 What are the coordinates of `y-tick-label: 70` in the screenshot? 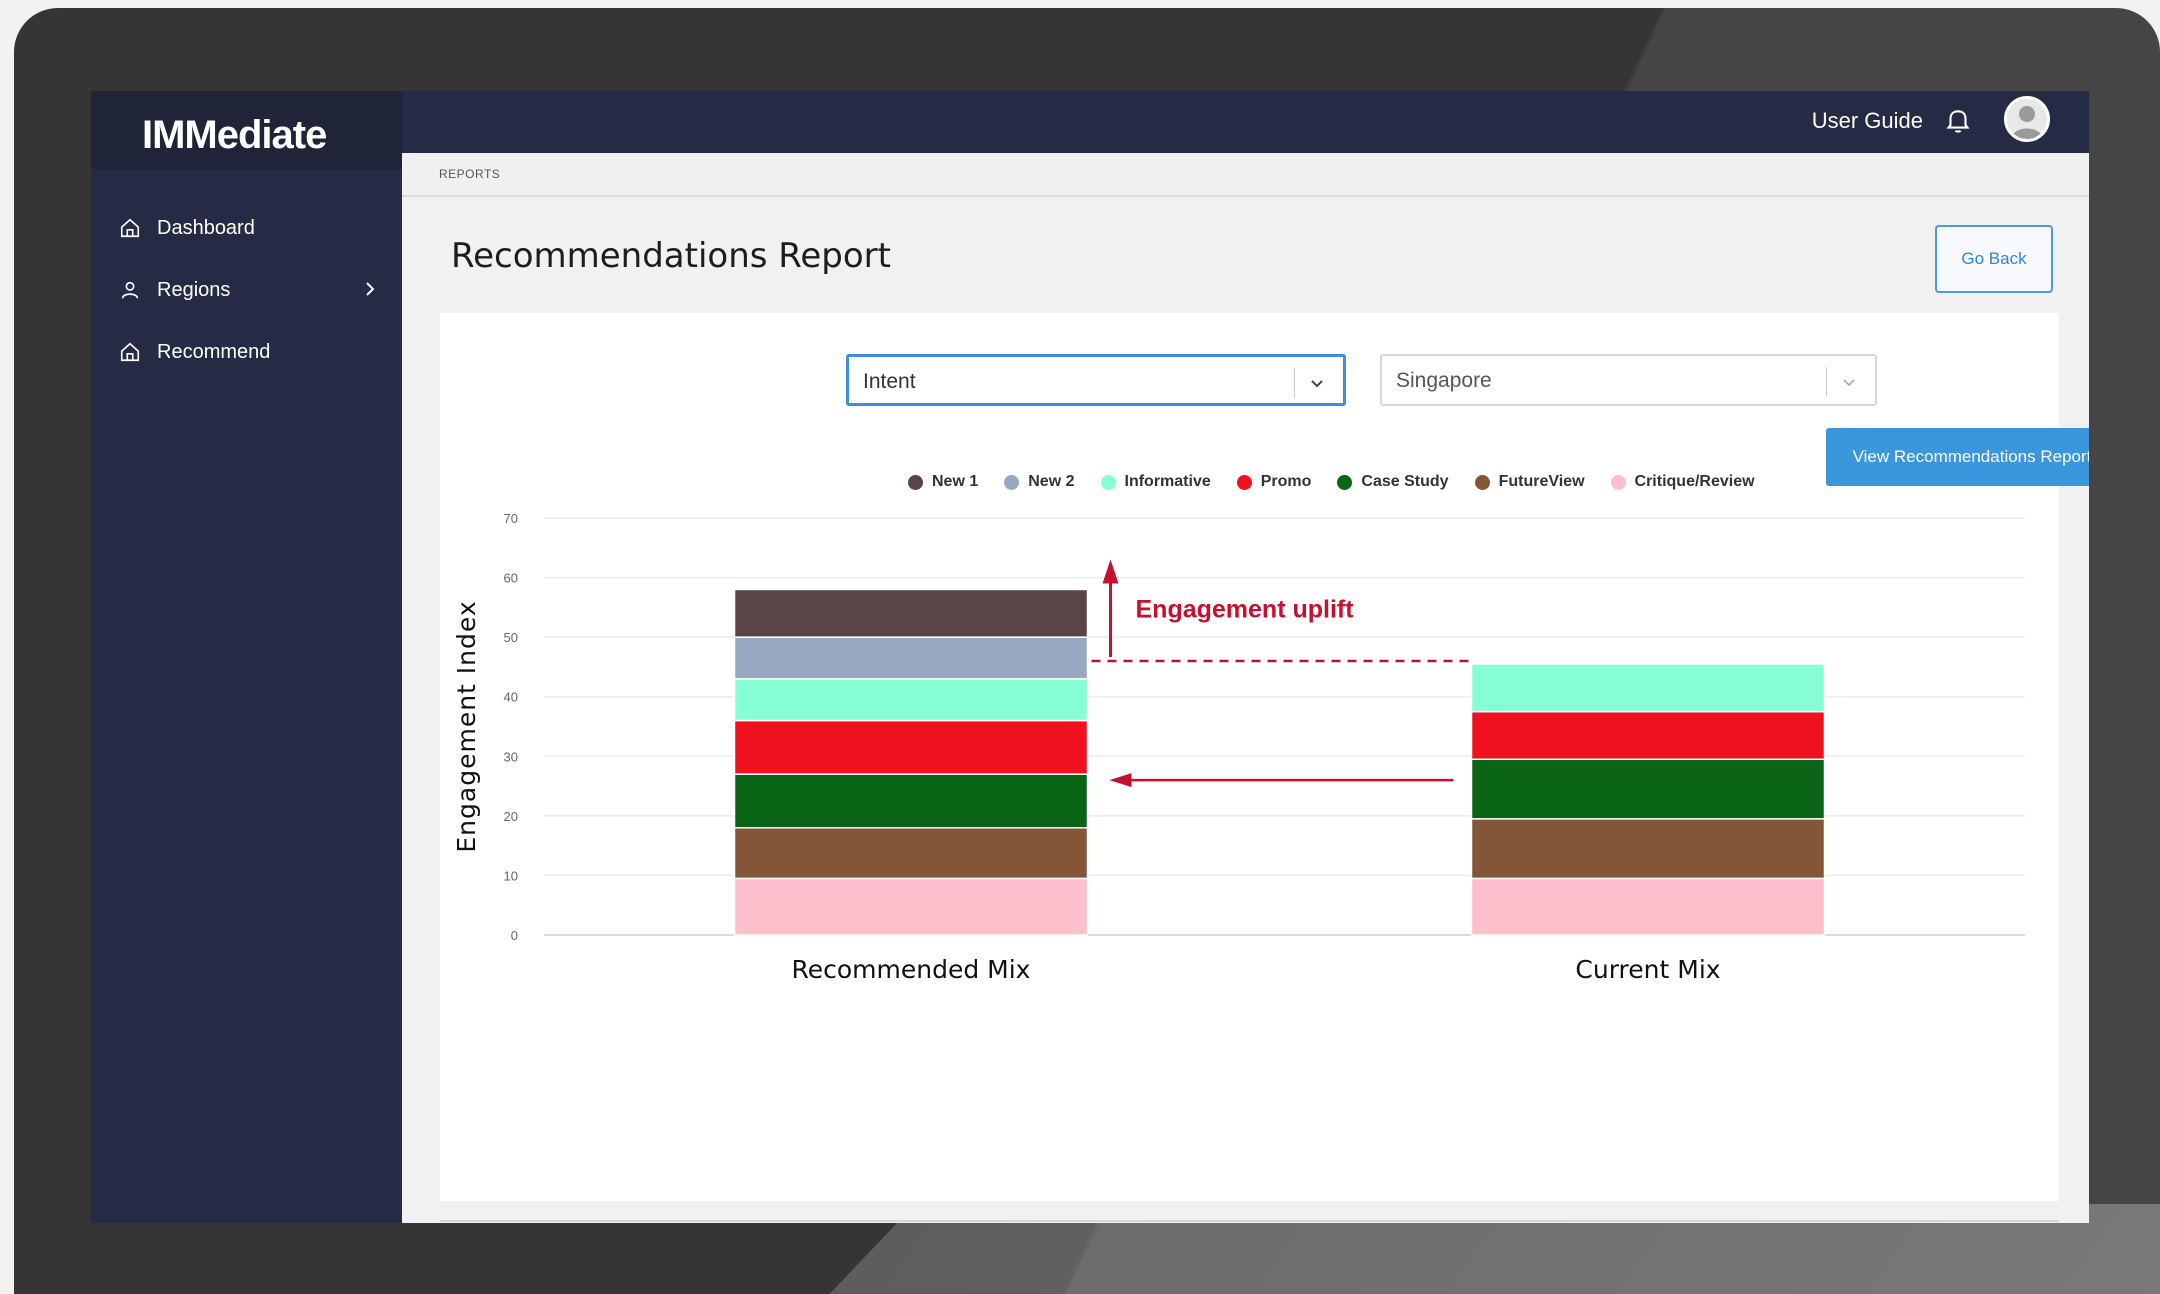 It's located at (511, 518).